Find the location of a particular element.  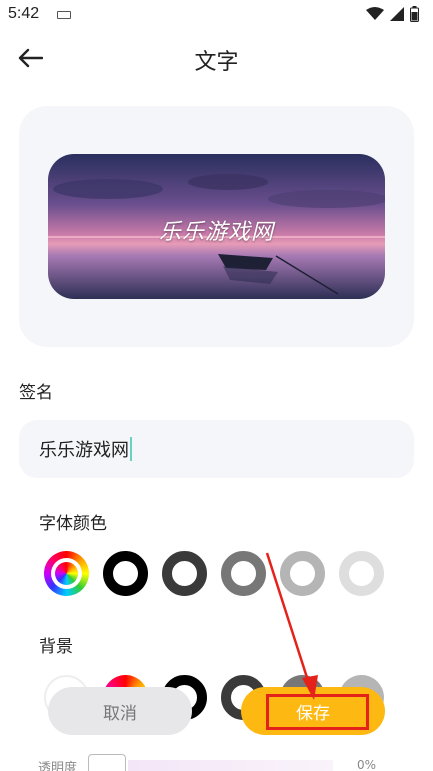

font-color-option-black is located at coordinates (125, 573).